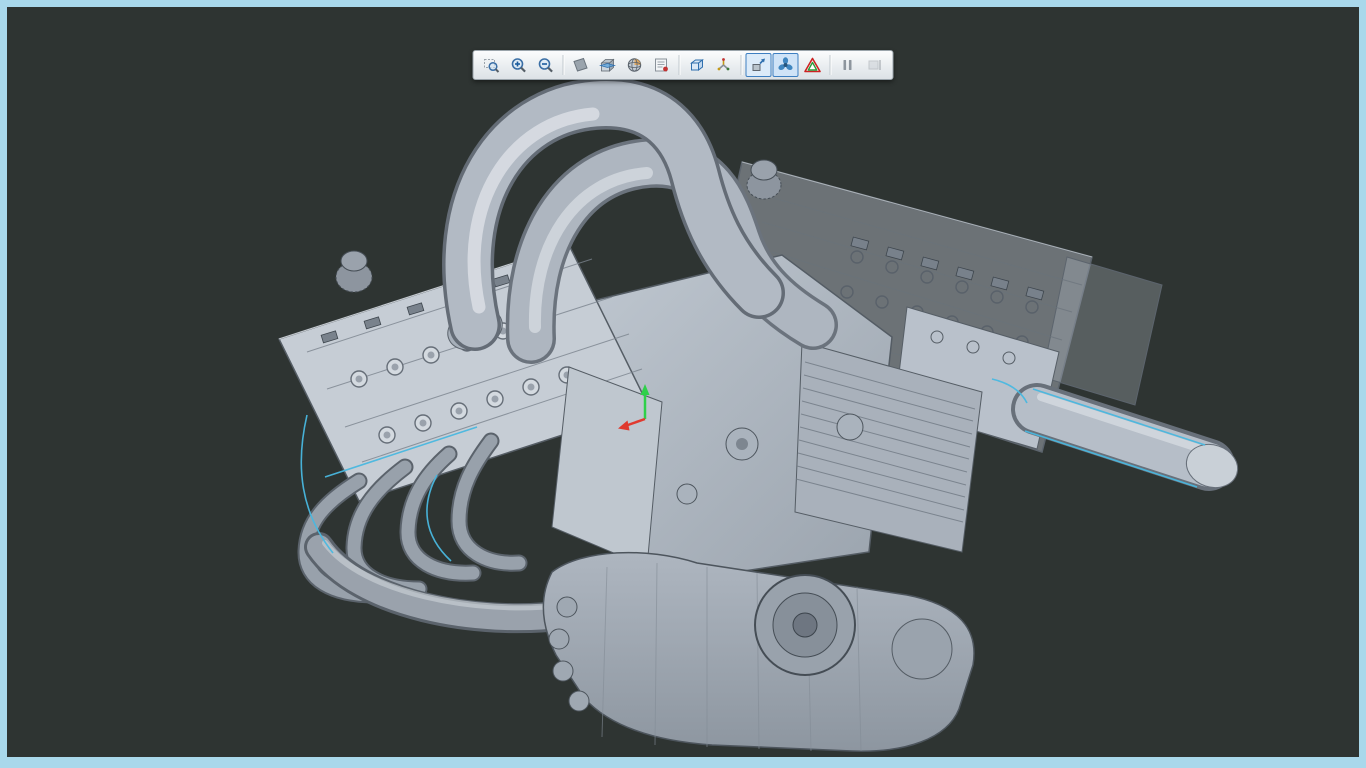 The width and height of the screenshot is (1366, 768). What do you see at coordinates (683, 65) in the screenshot?
I see `heads-up-view-toolbar` at bounding box center [683, 65].